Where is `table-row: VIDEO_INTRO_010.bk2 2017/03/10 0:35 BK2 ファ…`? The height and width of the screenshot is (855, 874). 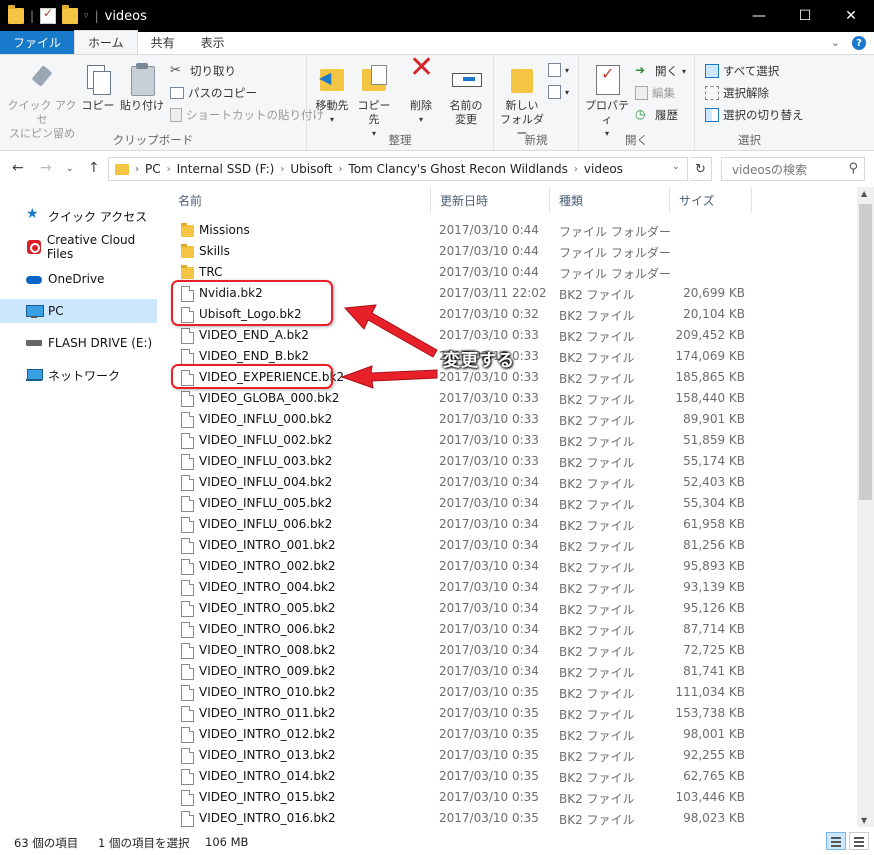 table-row: VIDEO_INTRO_010.bk2 2017/03/10 0:35 BK2 ファ… is located at coordinates (510, 692).